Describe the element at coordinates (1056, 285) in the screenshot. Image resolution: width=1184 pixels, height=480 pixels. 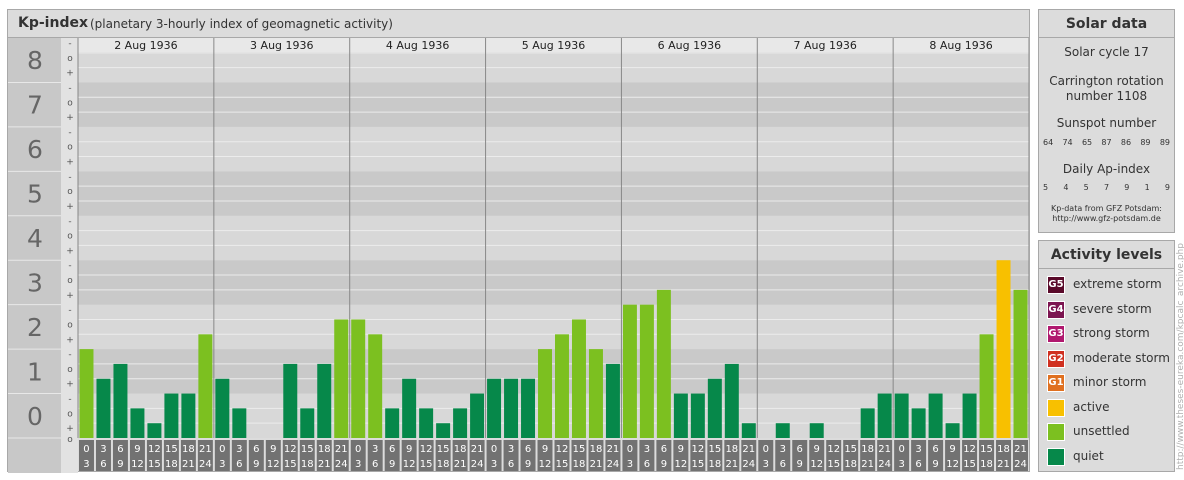
I see `legend-swatch: G5` at that location.